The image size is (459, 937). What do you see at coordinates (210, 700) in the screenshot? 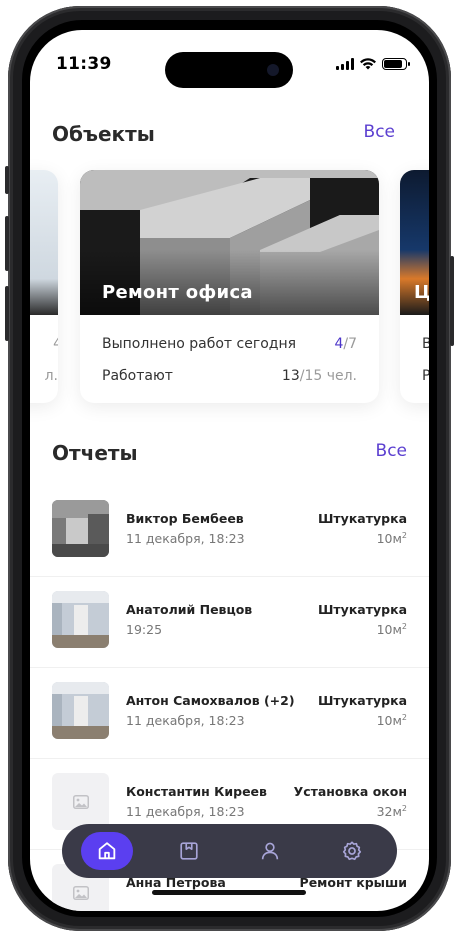
I see `report-author: Антон Самохвалов (+2)` at bounding box center [210, 700].